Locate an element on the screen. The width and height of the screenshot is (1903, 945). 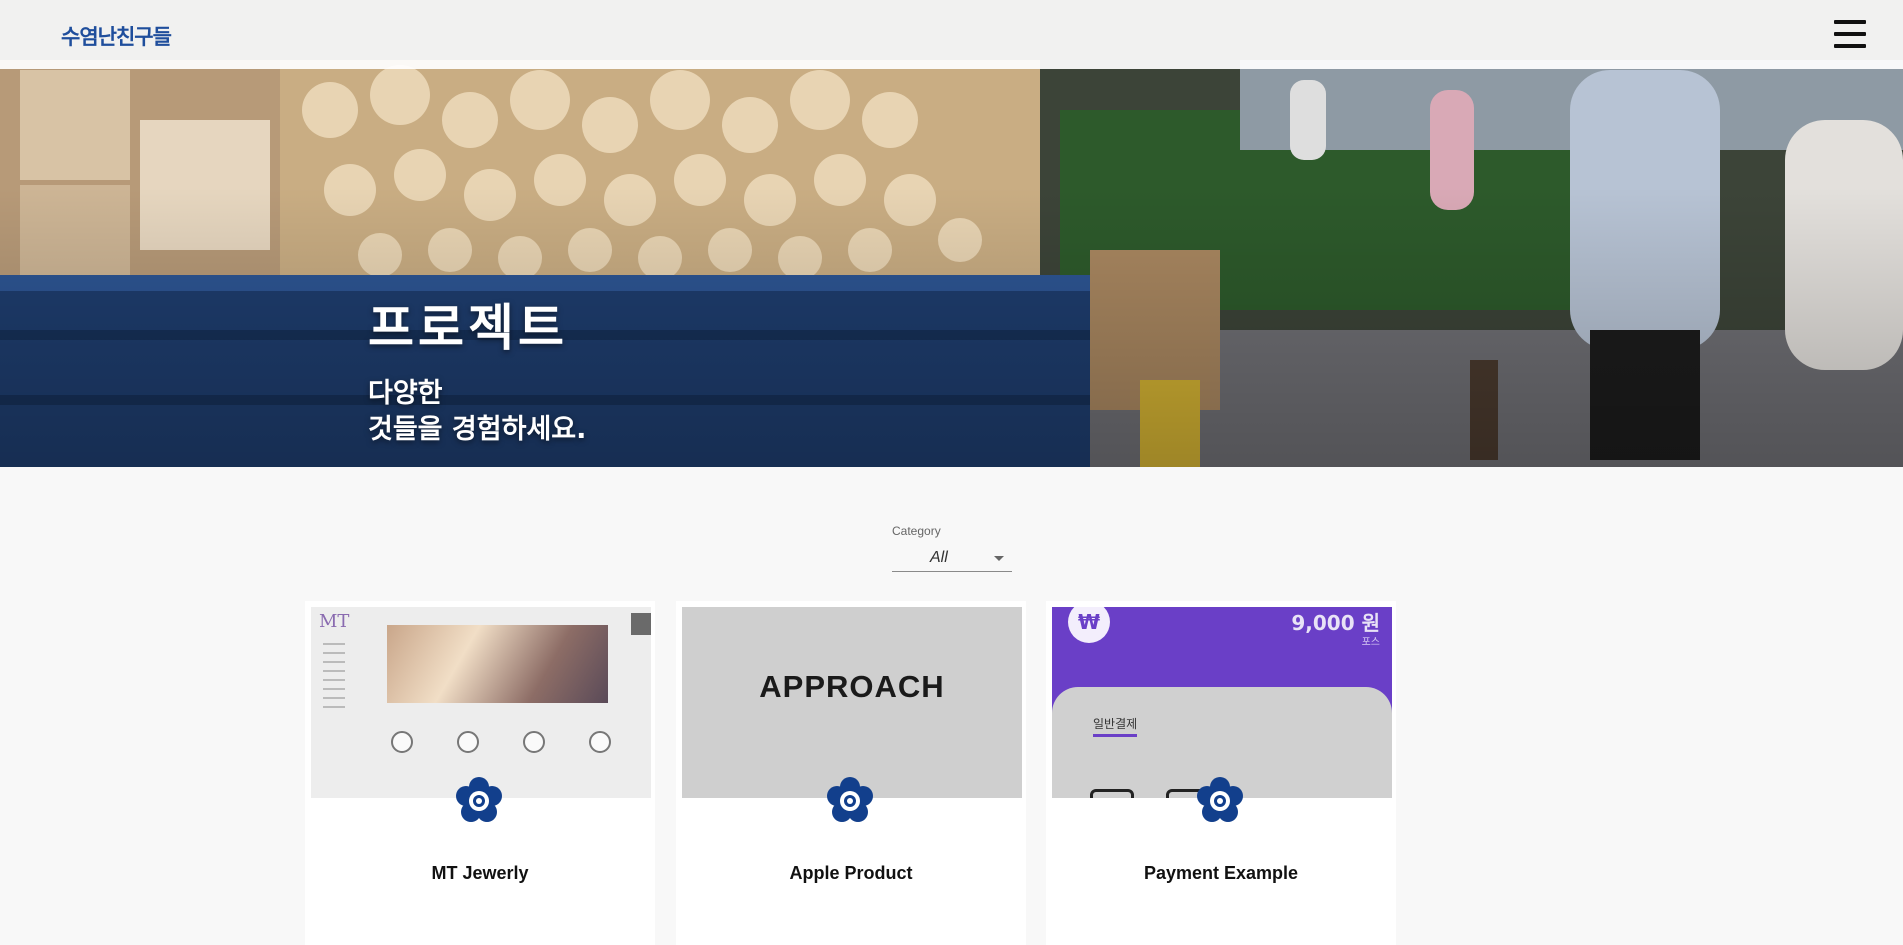
project-thumbnail: ₩ 9,000 원 포스 일반결제 is located at coordinates (1222, 702).